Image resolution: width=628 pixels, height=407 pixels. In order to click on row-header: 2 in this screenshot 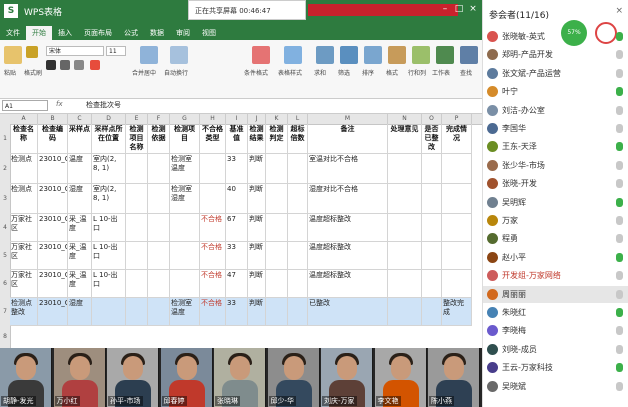, I will do `click(5, 168)`.